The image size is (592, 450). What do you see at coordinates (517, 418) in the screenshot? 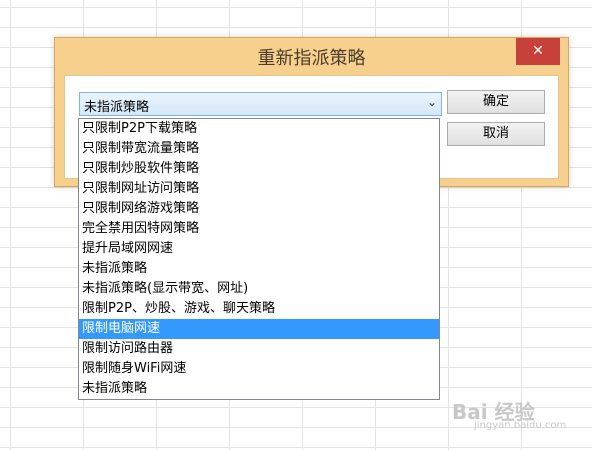
I see `baidu-watermark-logo: Bai 经验 jingyan.baidu.com` at bounding box center [517, 418].